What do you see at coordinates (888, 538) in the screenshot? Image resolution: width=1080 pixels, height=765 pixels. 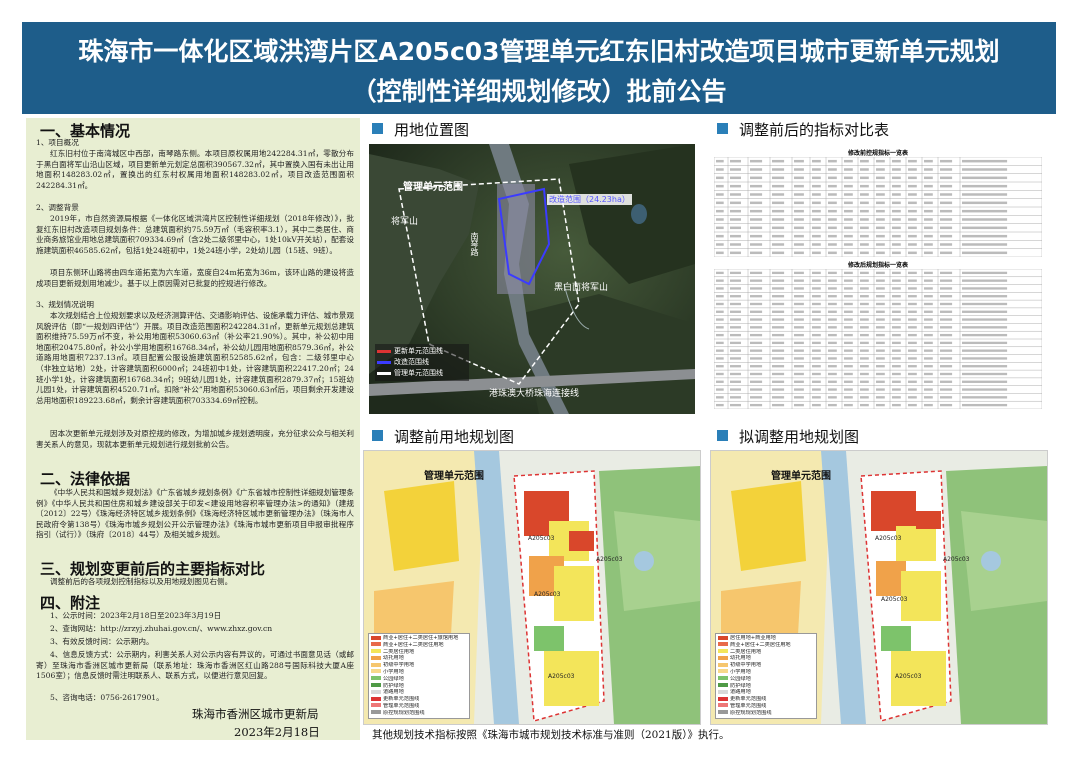 I see `after-code-label: A205c03` at bounding box center [888, 538].